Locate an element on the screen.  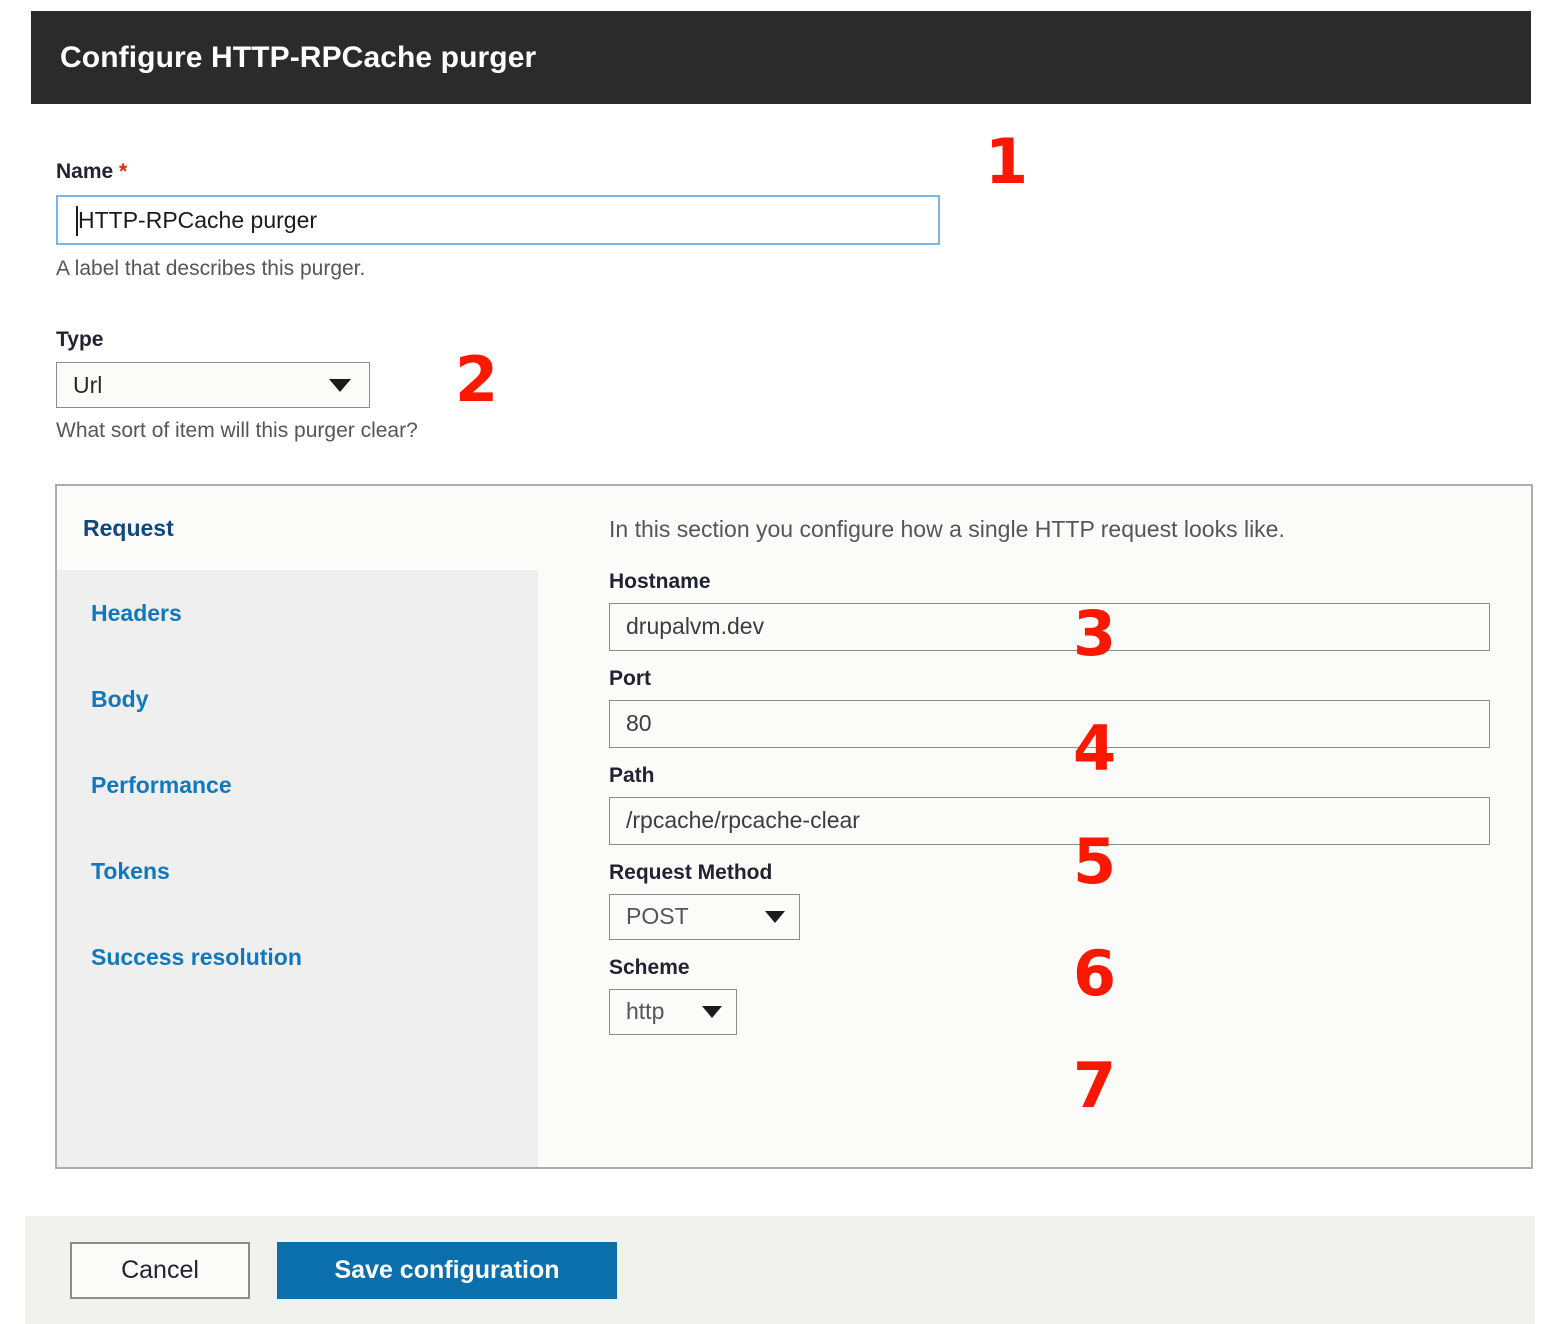
path-form-item: Path is located at coordinates (1059, 804).